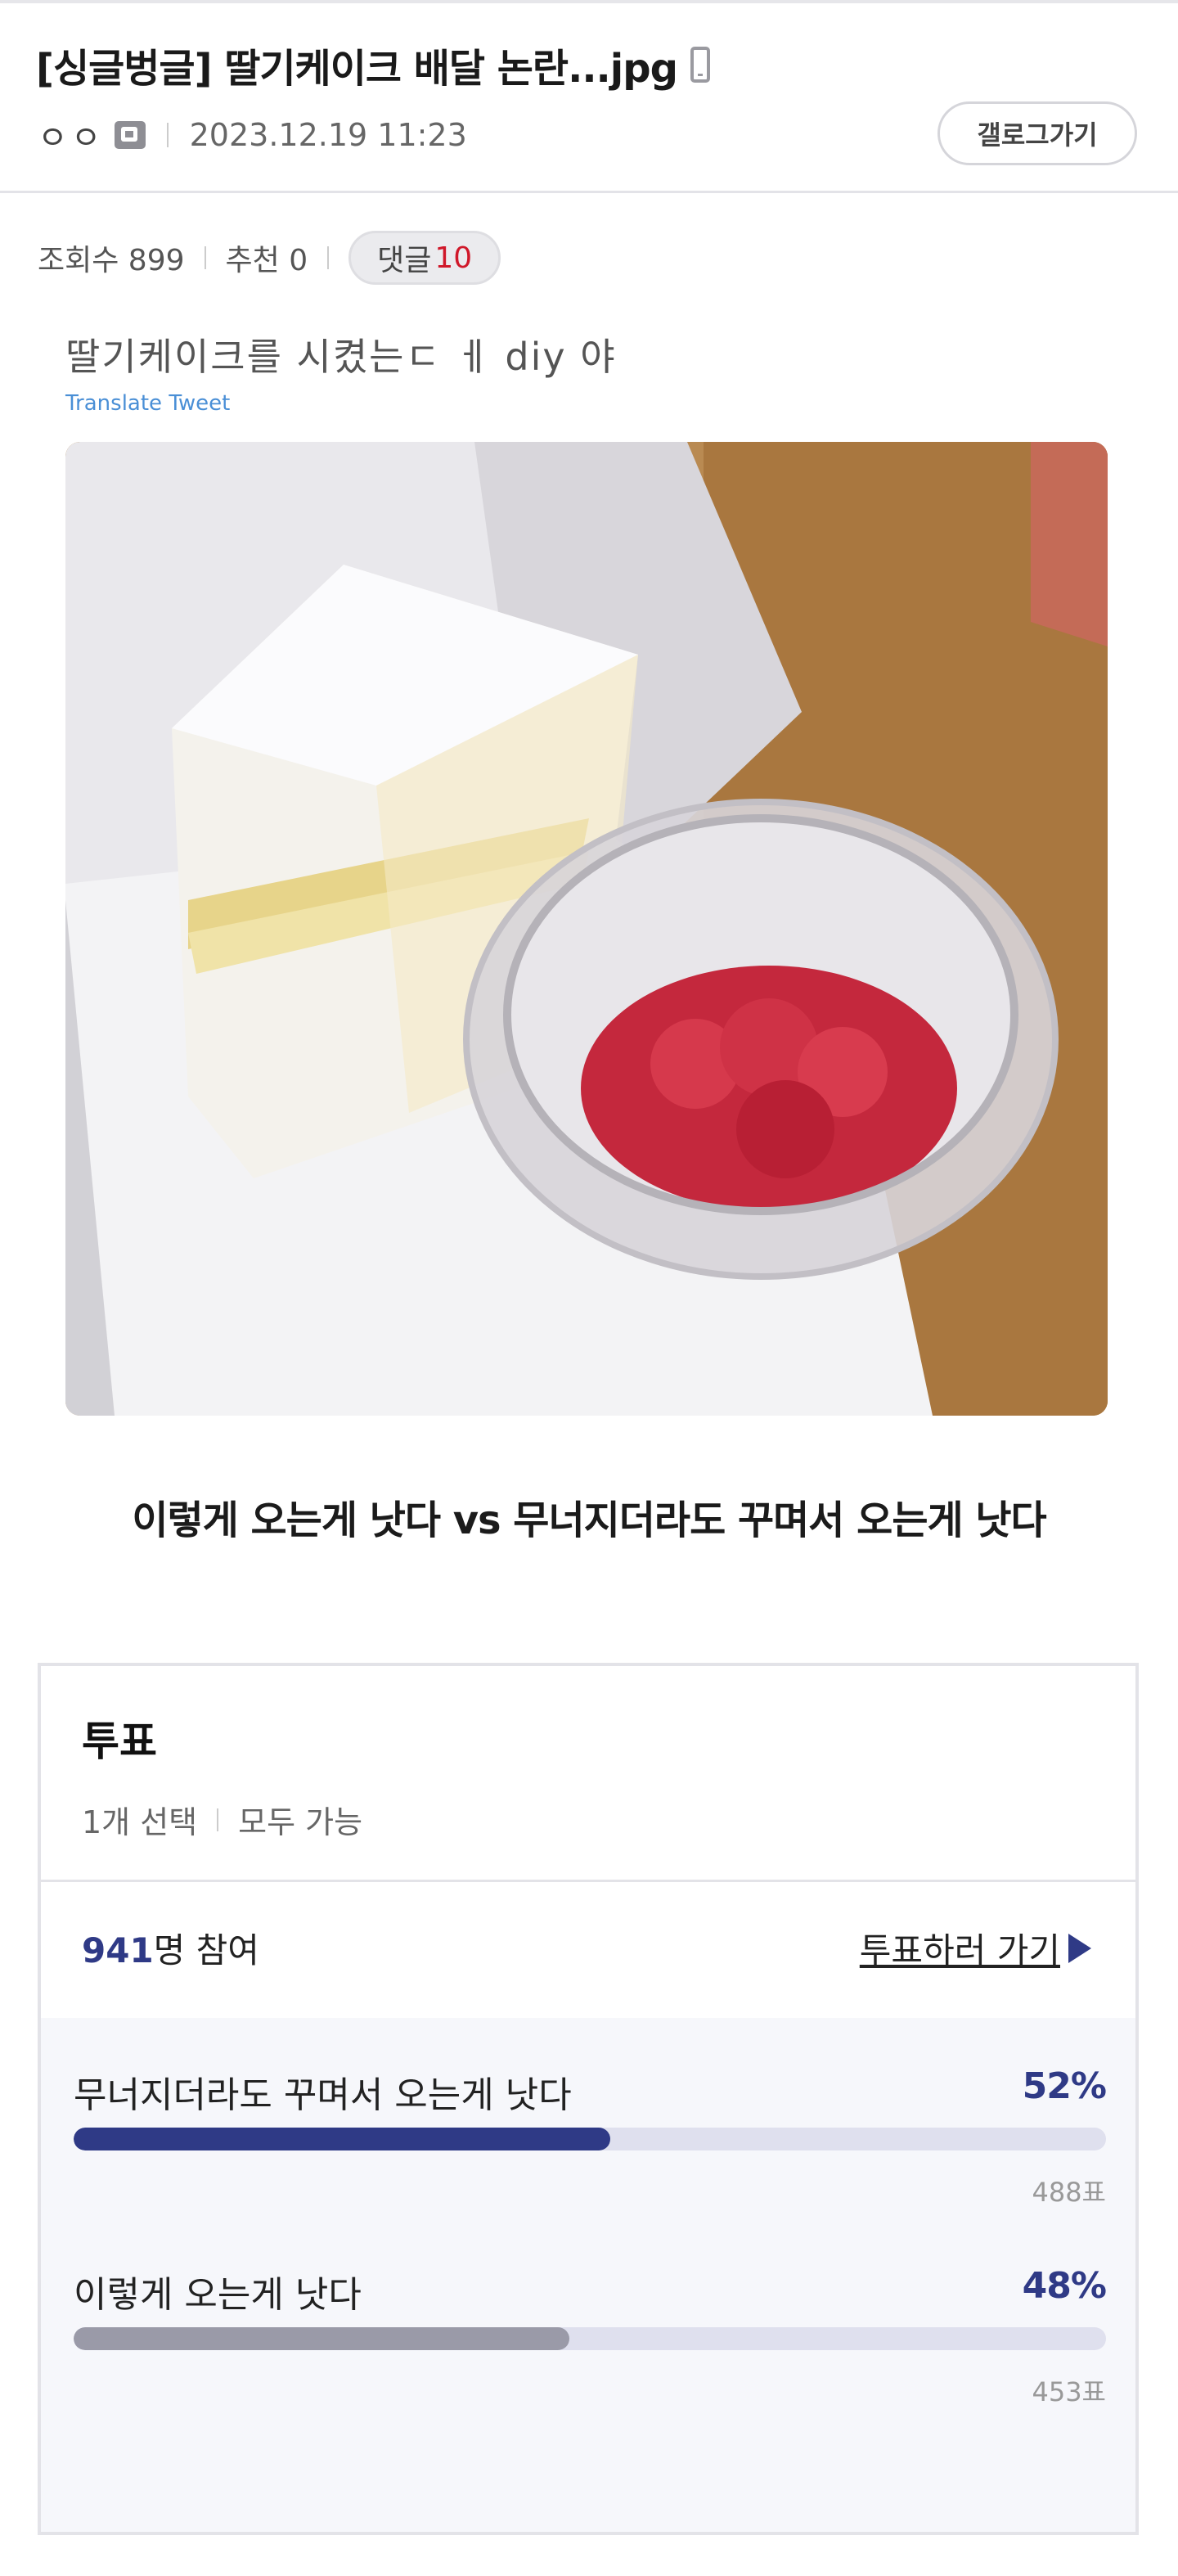 This screenshot has height=2576, width=1178. I want to click on comments-count: 10, so click(453, 258).